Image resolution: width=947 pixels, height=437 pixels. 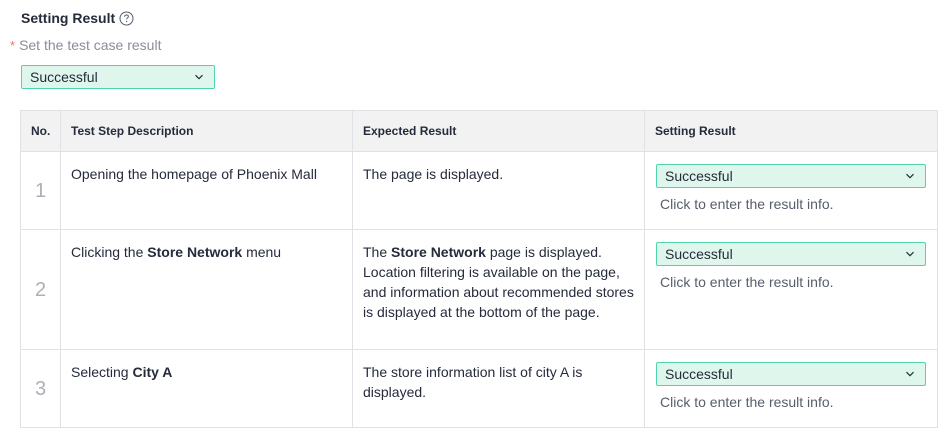 What do you see at coordinates (498, 190) in the screenshot?
I see `expected-result: The page is displayed.` at bounding box center [498, 190].